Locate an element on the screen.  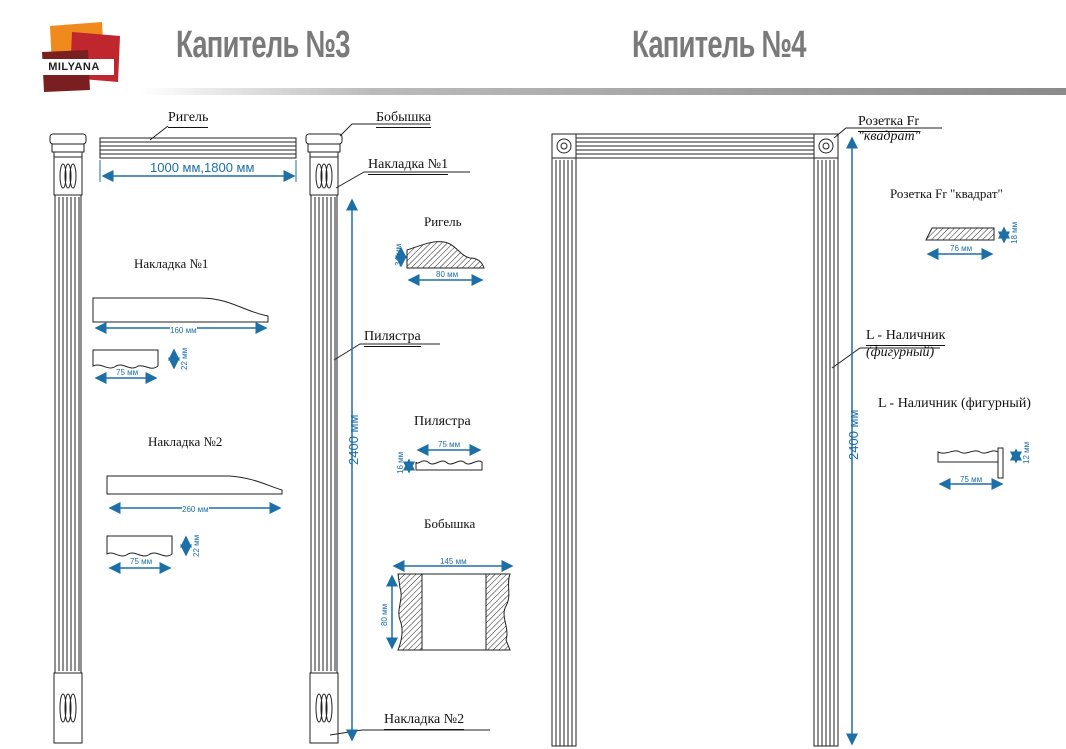
label-rozetka-line2: "квадрат" is located at coordinates (889, 136).